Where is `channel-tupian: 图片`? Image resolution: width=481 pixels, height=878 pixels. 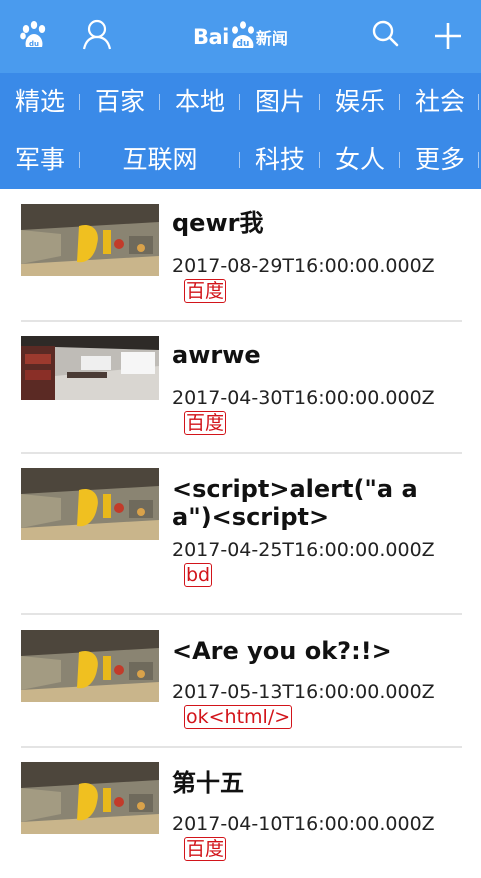
channel-tupian: 图片 is located at coordinates (280, 102).